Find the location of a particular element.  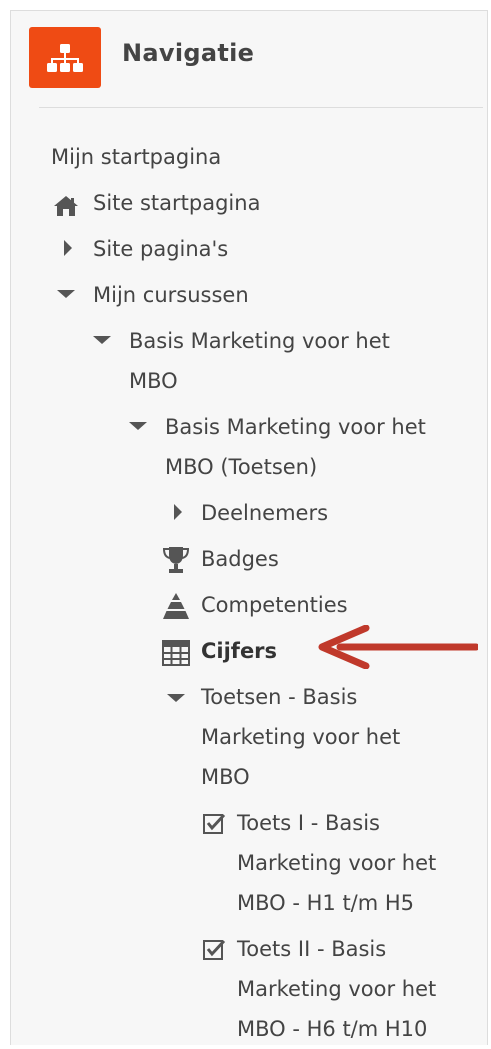

nav-item-label: Mijn startpagina is located at coordinates (136, 157).